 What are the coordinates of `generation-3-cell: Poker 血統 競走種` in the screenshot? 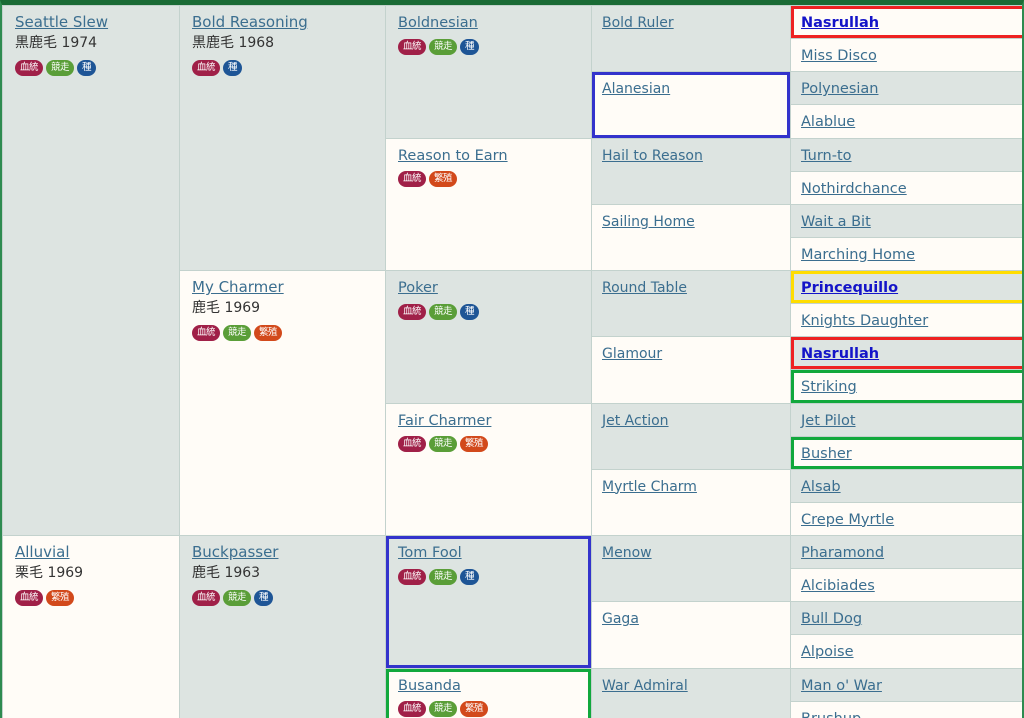 It's located at (488, 337).